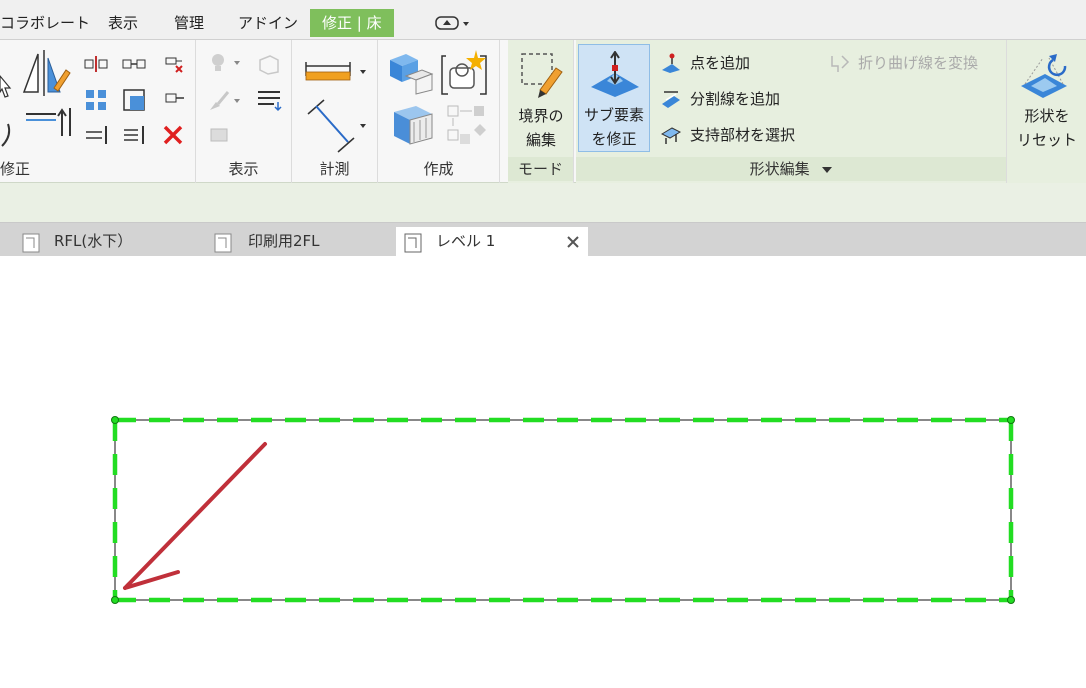 The image size is (1086, 688). I want to click on vertex-top-right, so click(1011, 420).